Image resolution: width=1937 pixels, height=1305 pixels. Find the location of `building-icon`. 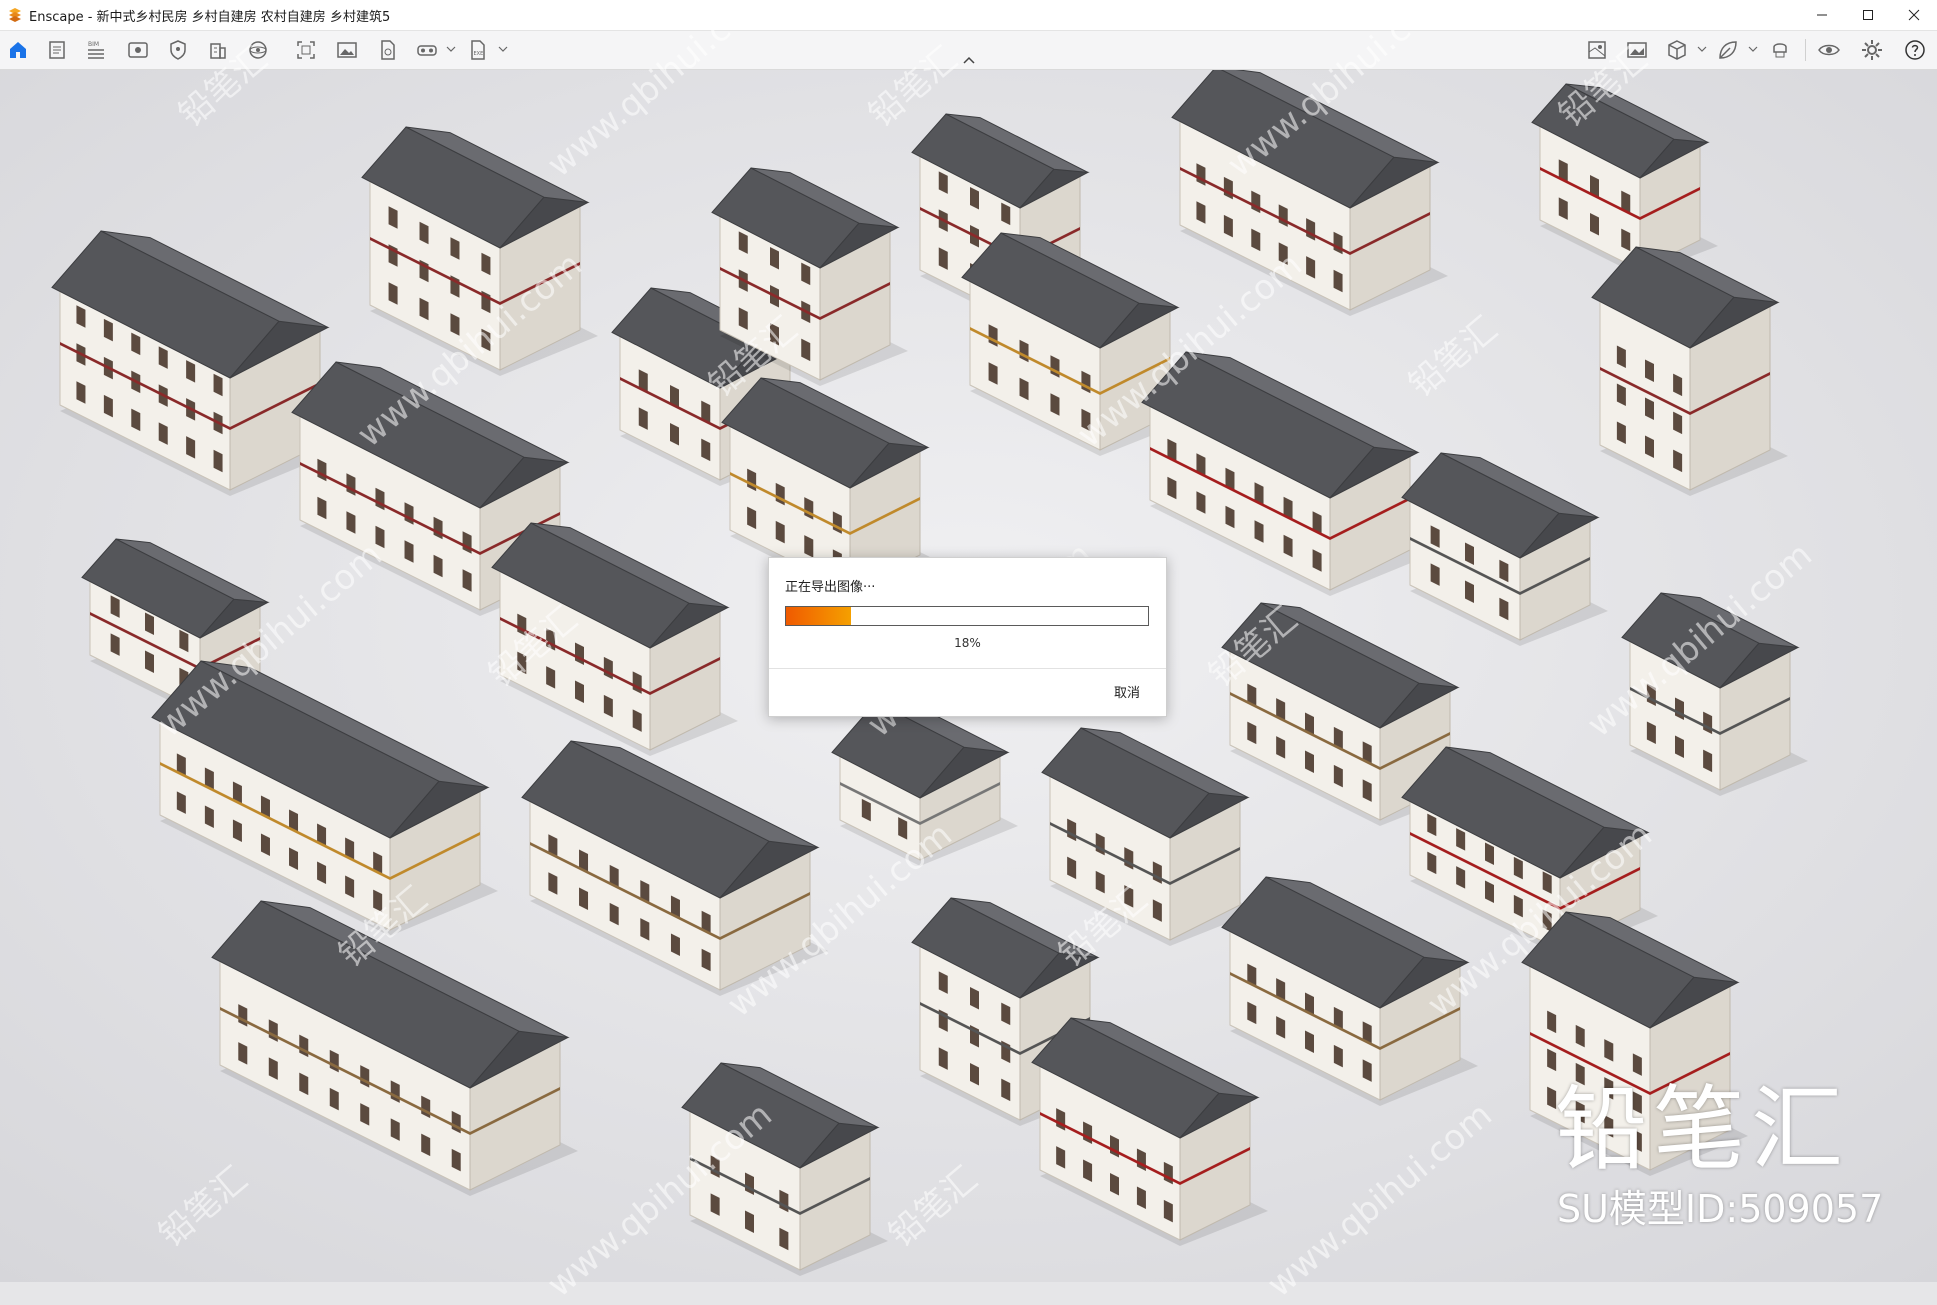

building-icon is located at coordinates (218, 51).